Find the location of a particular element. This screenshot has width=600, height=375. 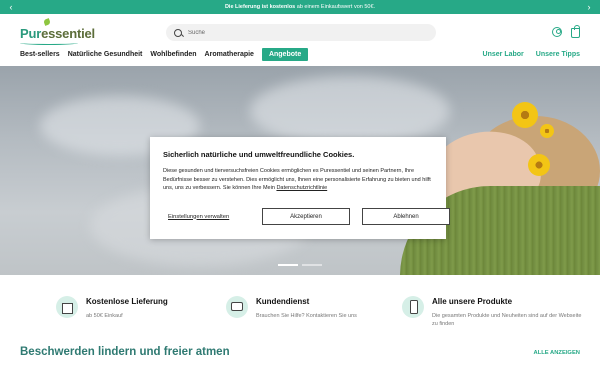

manage-settings-link: Einstellungen verwalten is located at coordinates (209, 217).